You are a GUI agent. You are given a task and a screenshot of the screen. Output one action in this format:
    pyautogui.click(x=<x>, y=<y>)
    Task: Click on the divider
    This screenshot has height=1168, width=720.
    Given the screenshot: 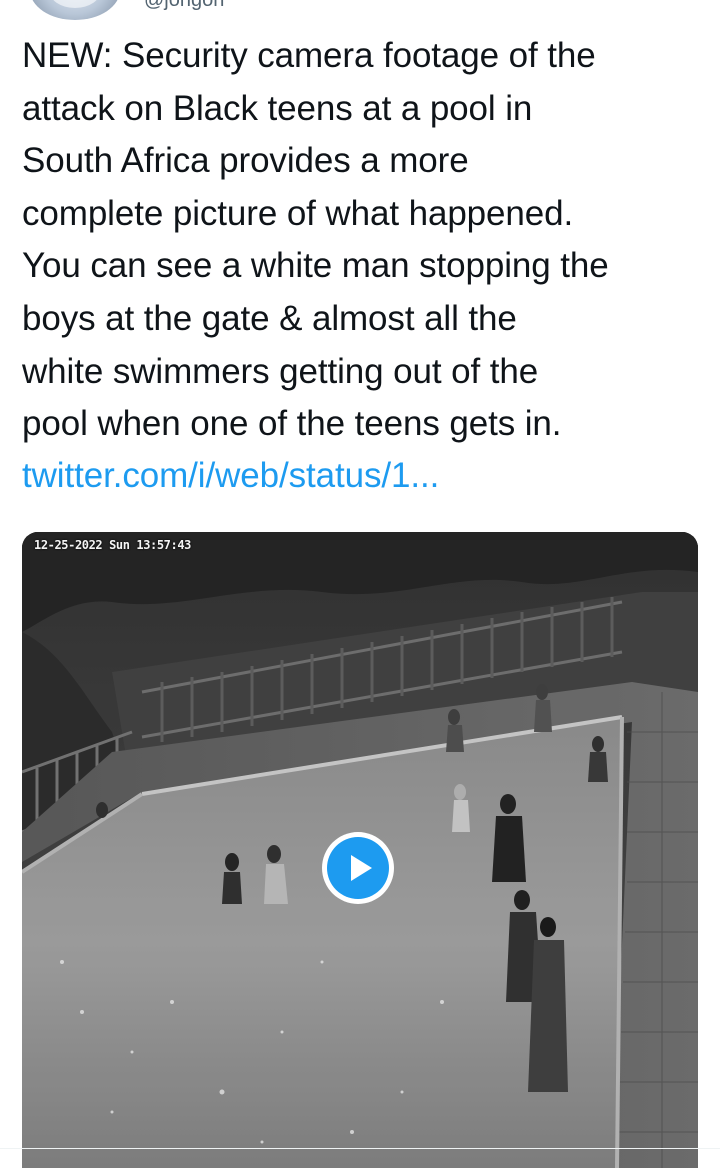 What is the action you would take?
    pyautogui.click(x=360, y=1148)
    